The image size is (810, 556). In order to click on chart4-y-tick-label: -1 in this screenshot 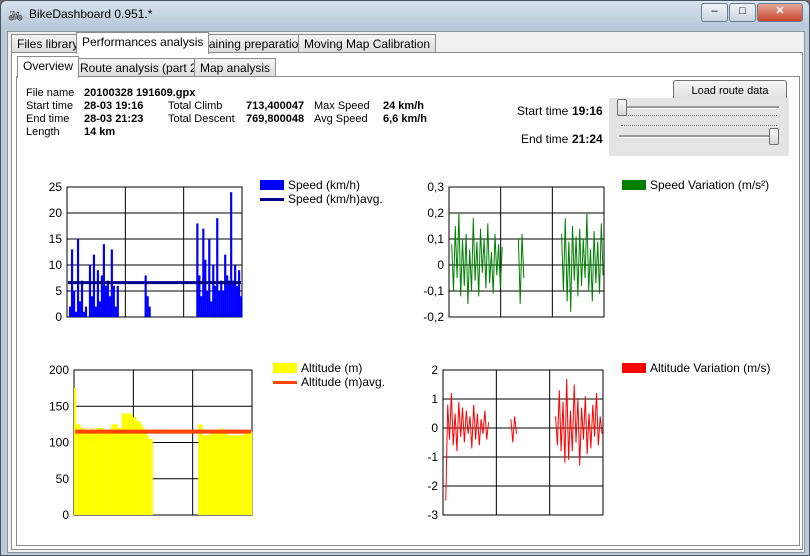, I will do `click(432, 457)`.